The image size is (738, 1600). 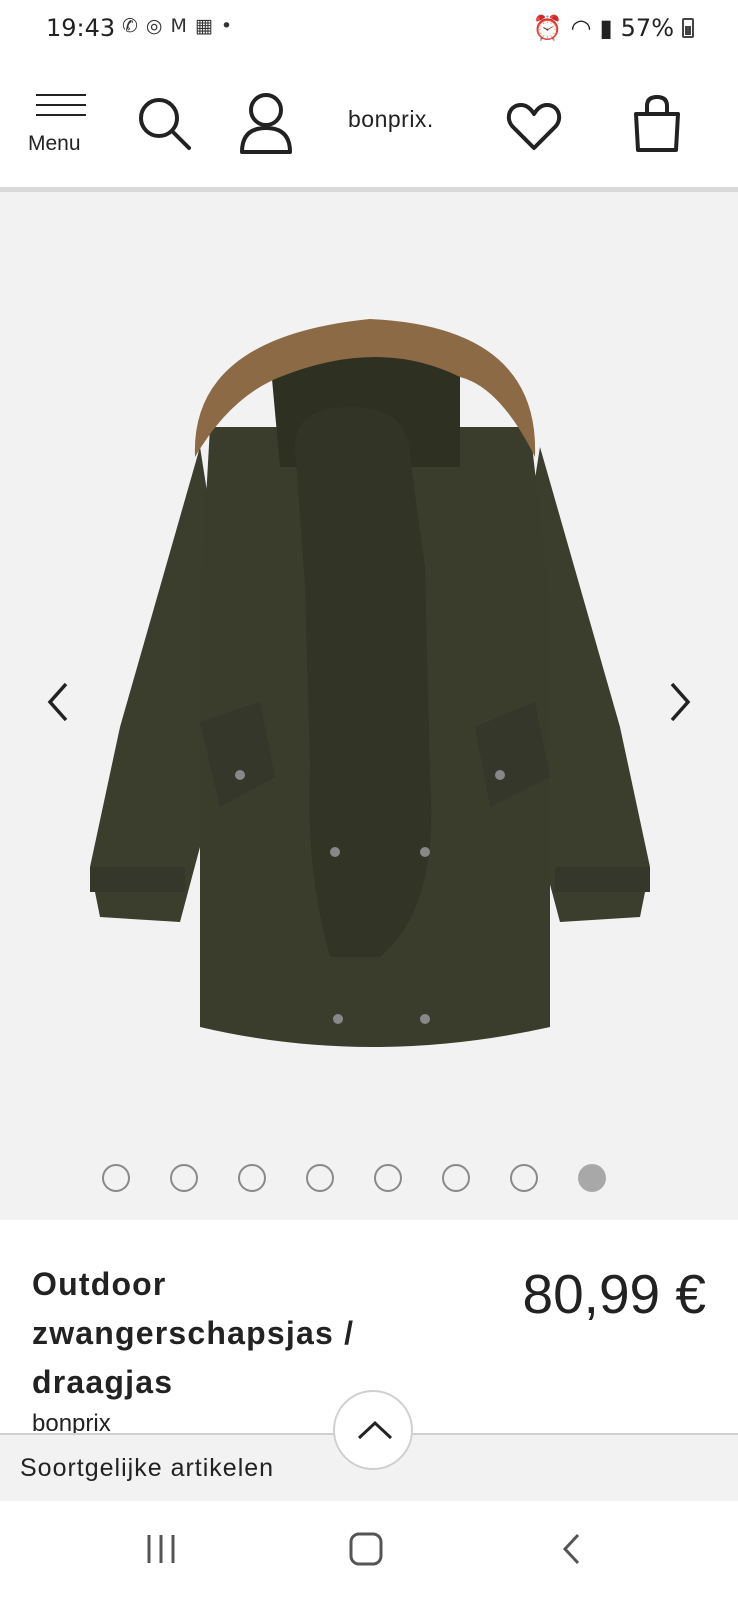 What do you see at coordinates (354, 1178) in the screenshot?
I see `gallery-pagination` at bounding box center [354, 1178].